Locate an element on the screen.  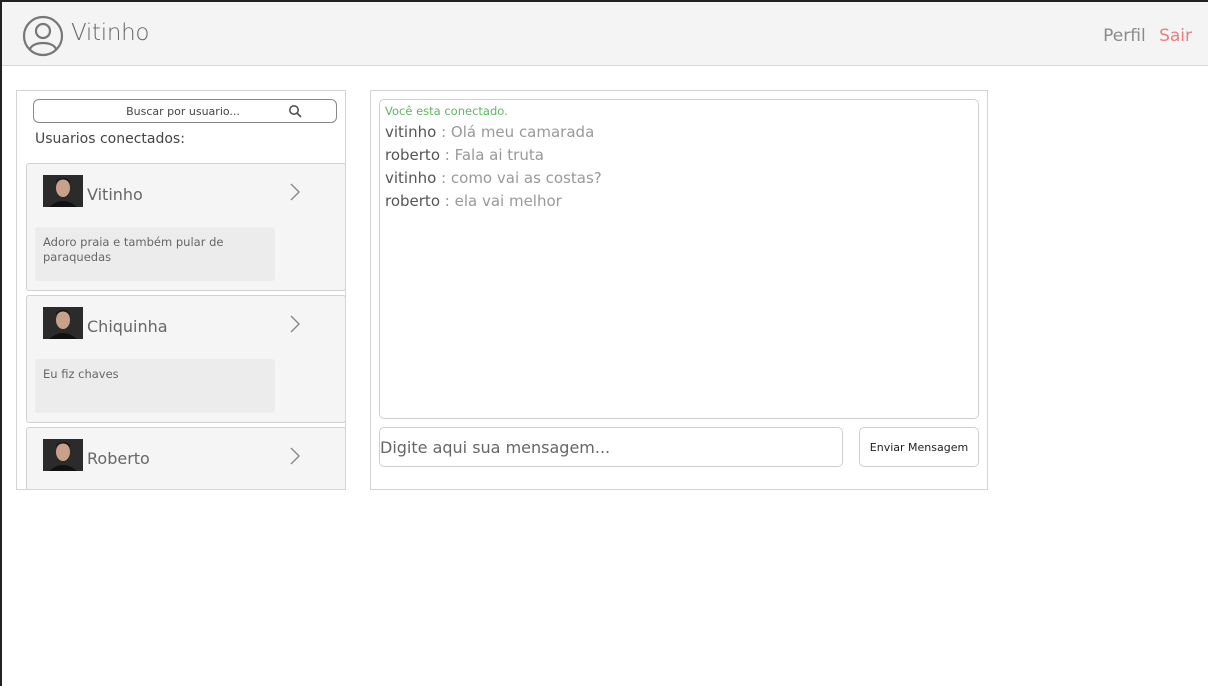
chat-message: roberto : Fala ai truta is located at coordinates (679, 155).